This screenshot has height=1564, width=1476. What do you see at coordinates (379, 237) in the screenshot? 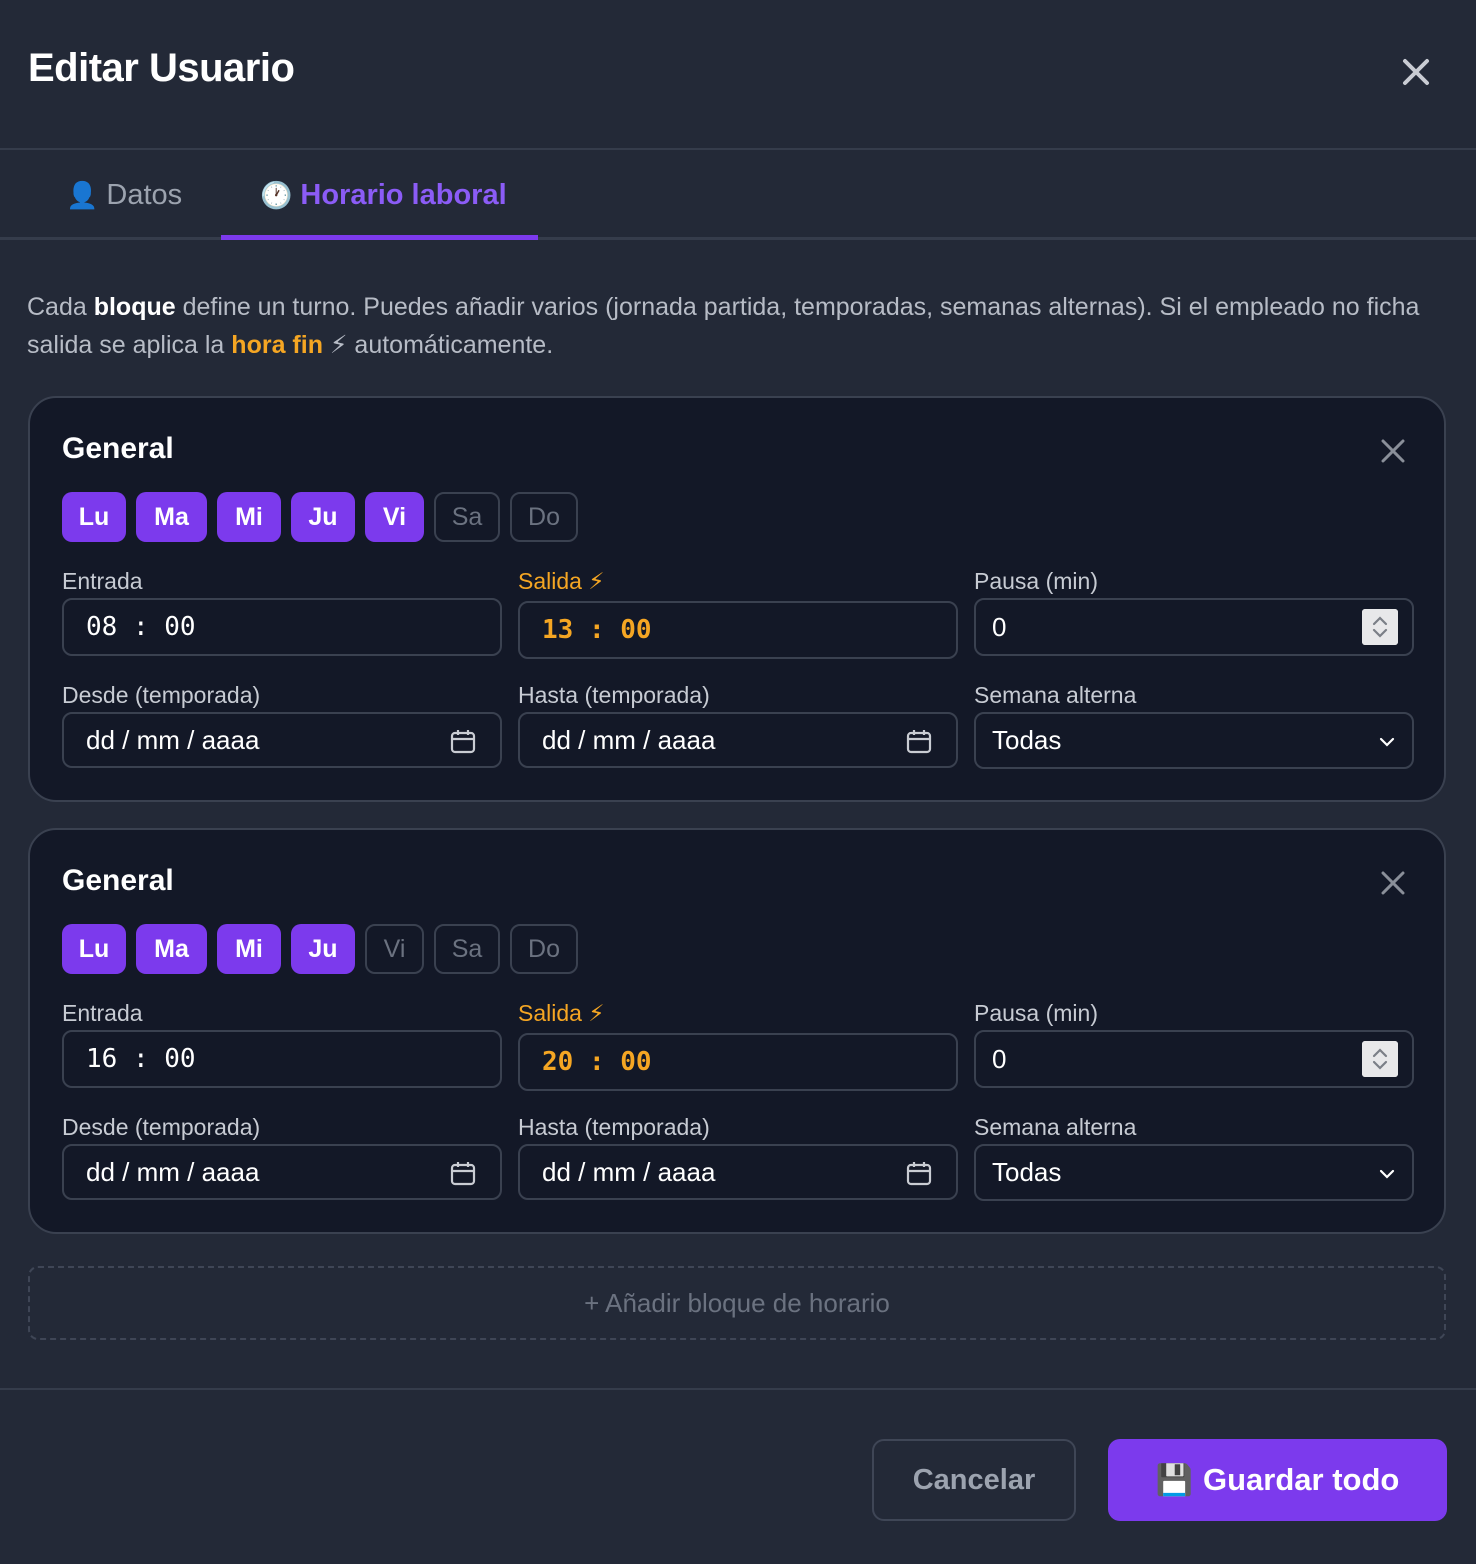
I see `active-tab-indicator` at bounding box center [379, 237].